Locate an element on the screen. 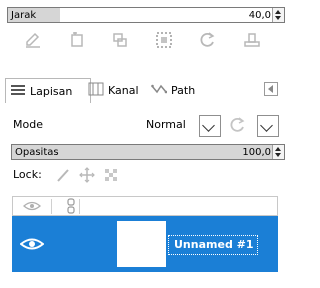 Image resolution: width=320 pixels, height=288 pixels. opacity-spin-arrows is located at coordinates (278, 152).